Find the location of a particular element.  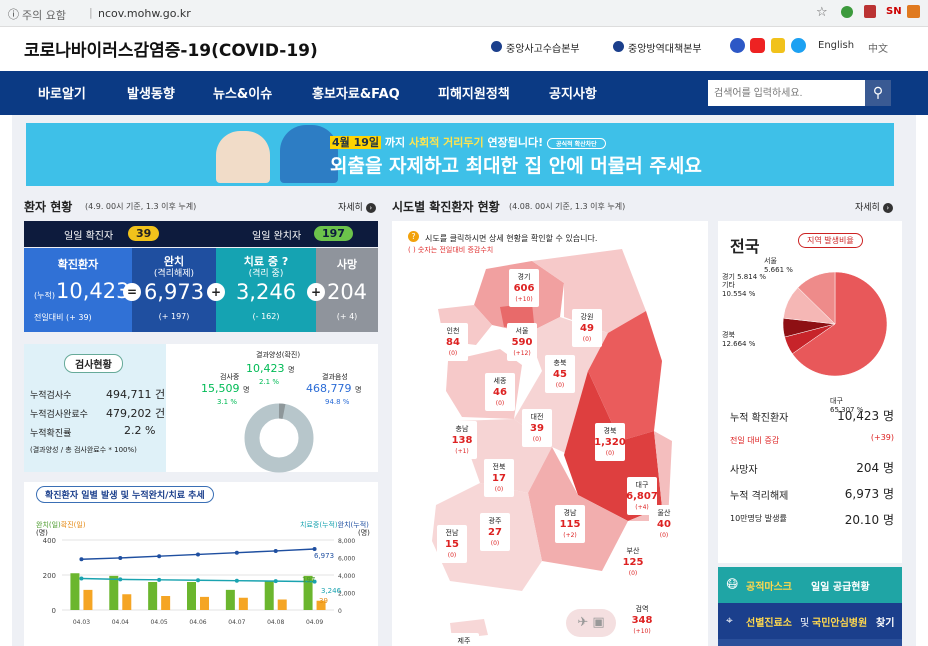

pdf-icon is located at coordinates (870, 11).